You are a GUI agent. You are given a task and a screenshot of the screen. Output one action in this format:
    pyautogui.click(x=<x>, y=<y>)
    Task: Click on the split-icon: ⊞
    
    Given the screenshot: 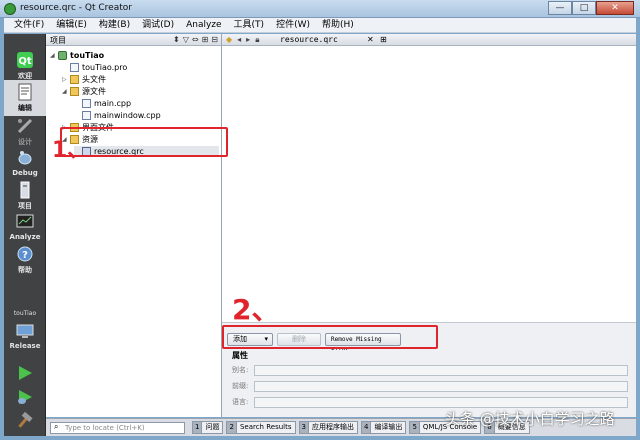 What is the action you would take?
    pyautogui.click(x=205, y=39)
    